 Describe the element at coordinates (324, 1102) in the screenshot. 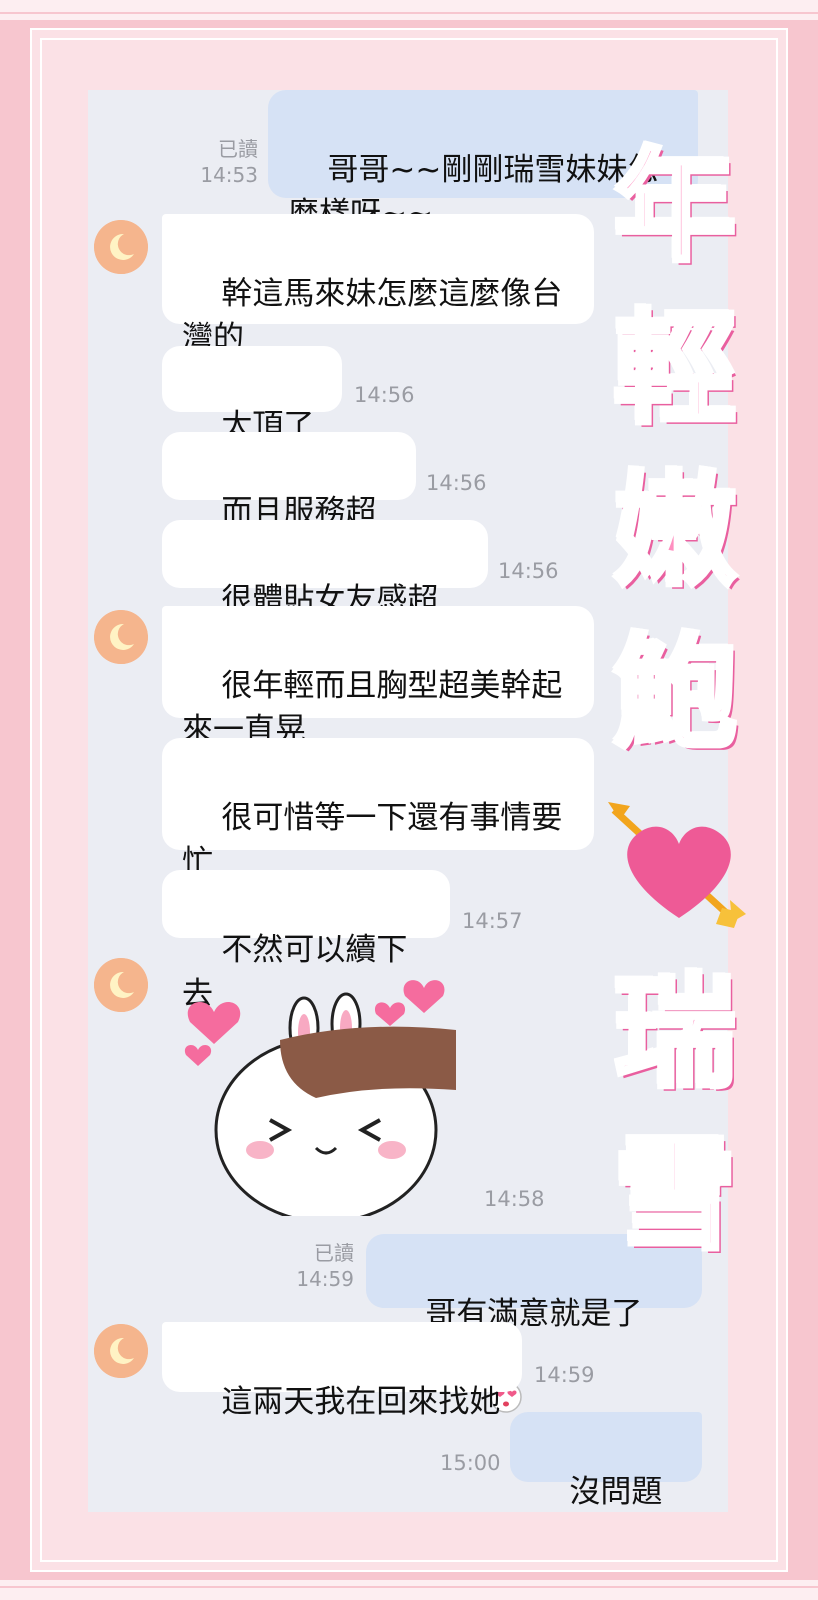

I see `bunny-sticker` at that location.